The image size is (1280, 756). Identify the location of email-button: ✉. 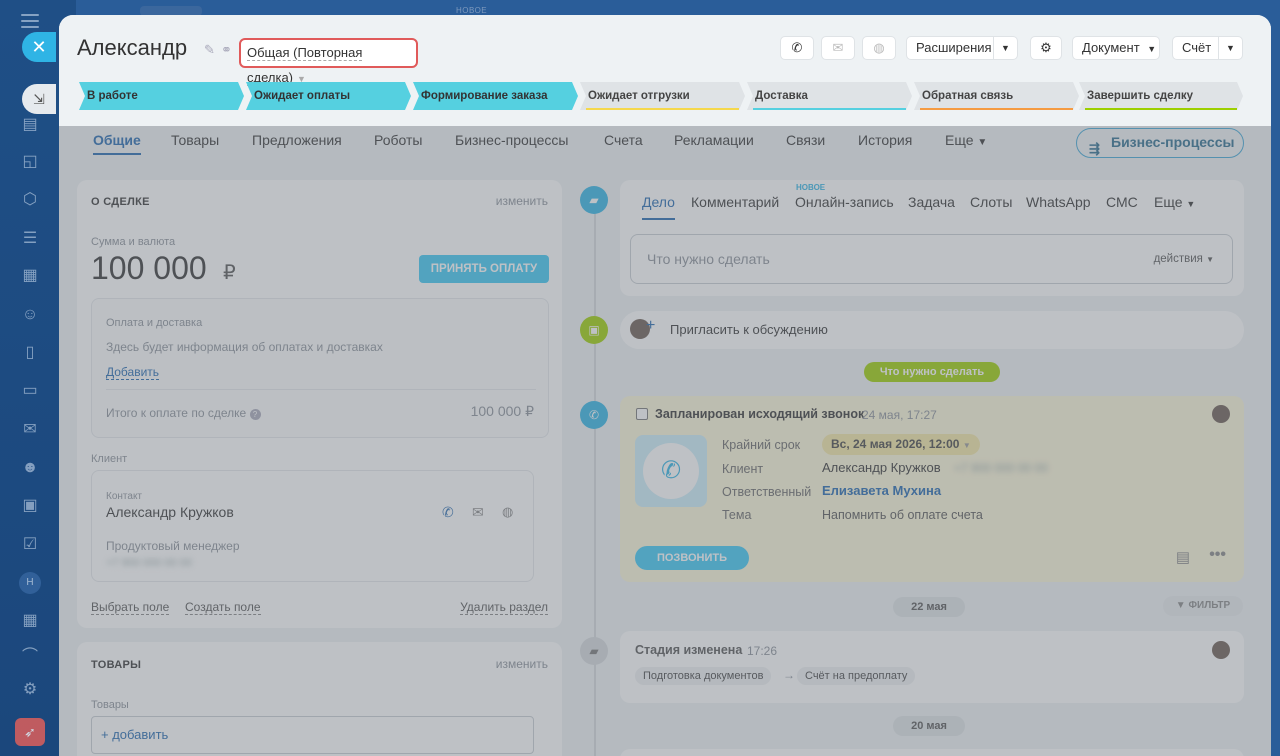
(838, 48).